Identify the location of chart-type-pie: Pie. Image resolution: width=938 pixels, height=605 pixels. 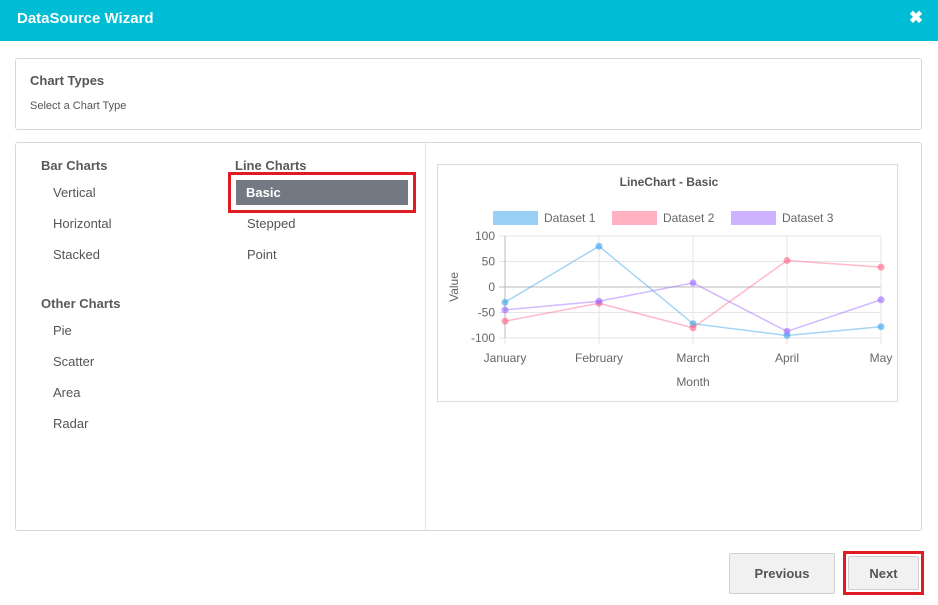
(62, 330).